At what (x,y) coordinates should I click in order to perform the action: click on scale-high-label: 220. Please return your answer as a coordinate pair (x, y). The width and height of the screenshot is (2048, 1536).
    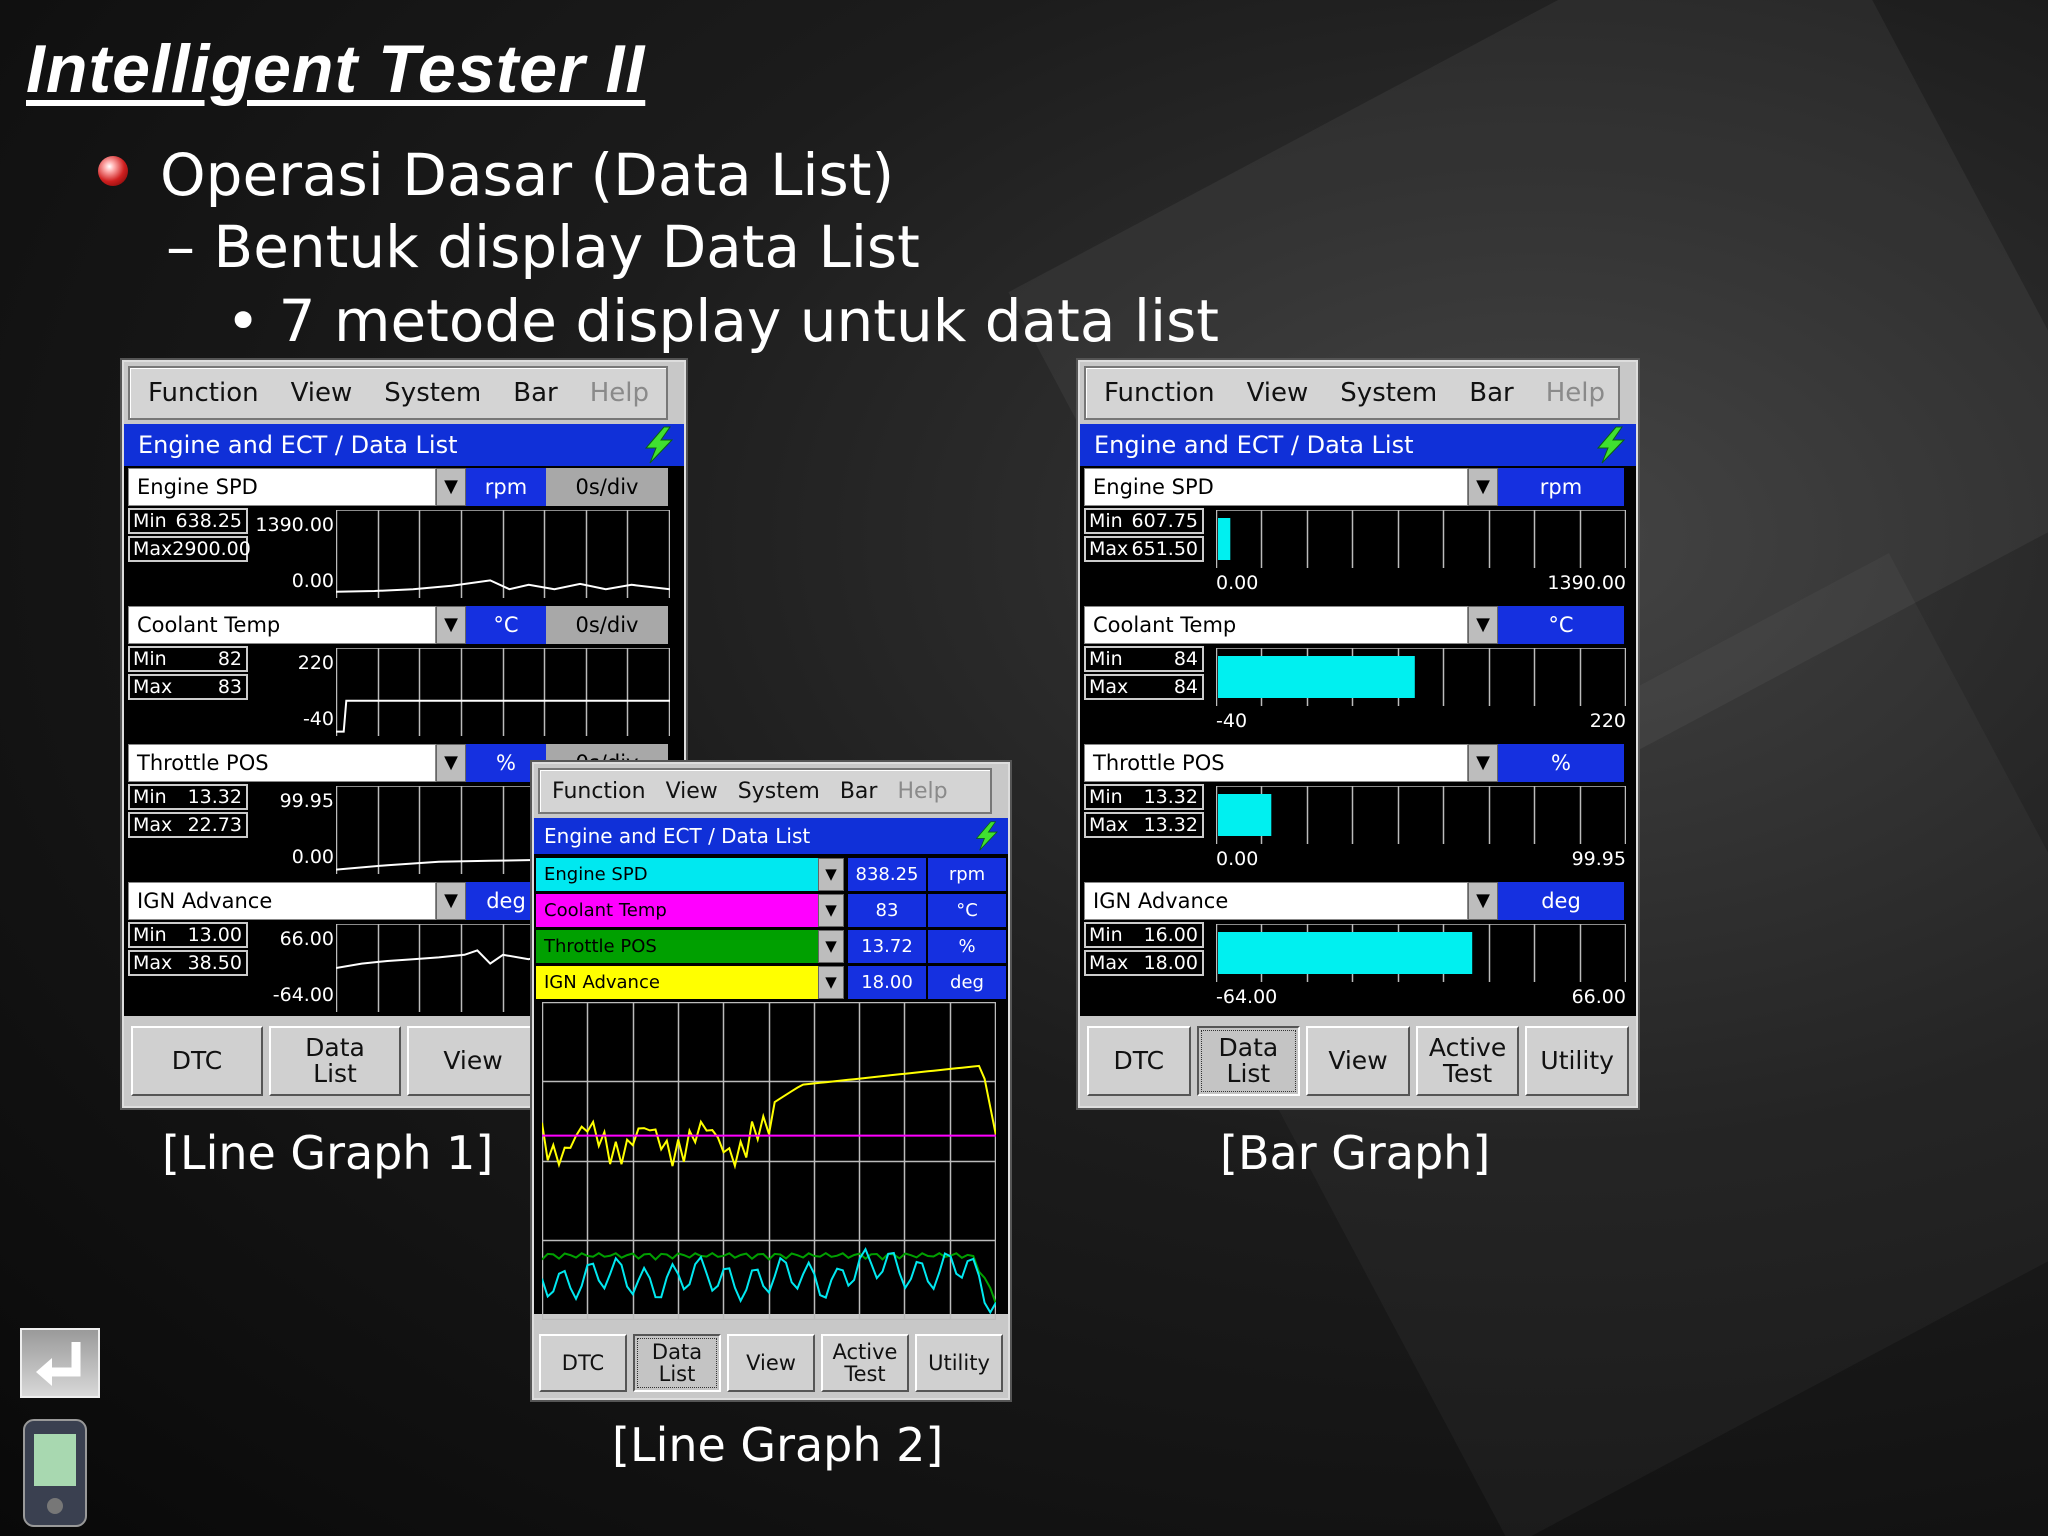
    Looking at the image, I should click on (1607, 721).